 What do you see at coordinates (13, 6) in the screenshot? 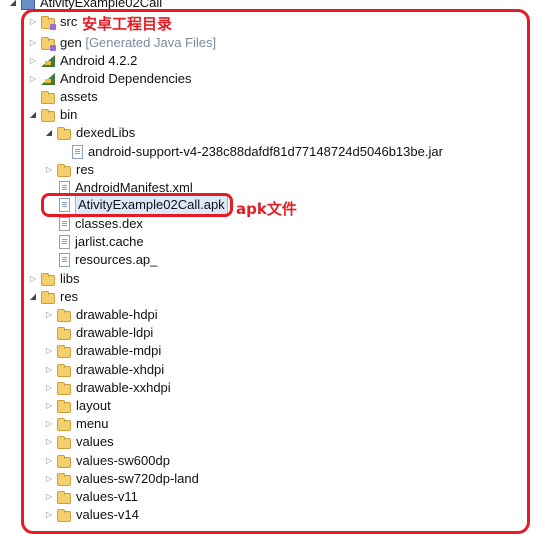
I see `collapse-toggle-icon: ◢` at bounding box center [13, 6].